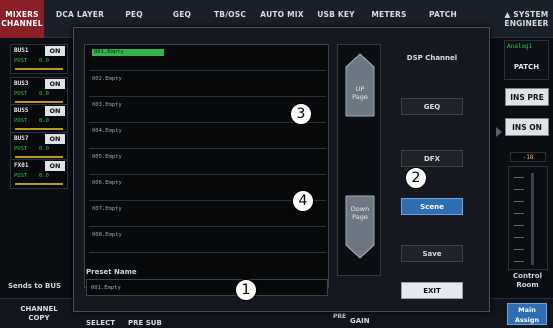 The width and height of the screenshot is (553, 328). Describe the element at coordinates (207, 240) in the screenshot. I see `preset-row: 008.Empty` at that location.